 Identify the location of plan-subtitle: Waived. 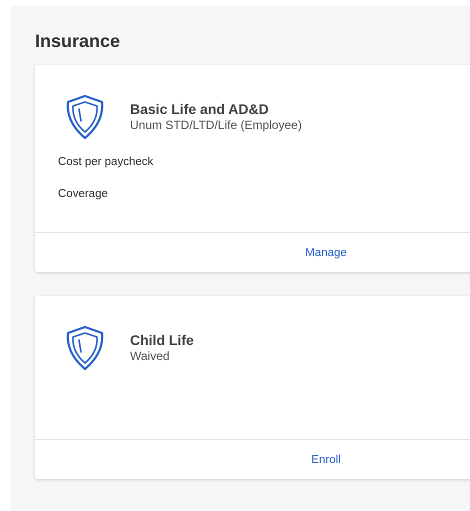
(150, 356).